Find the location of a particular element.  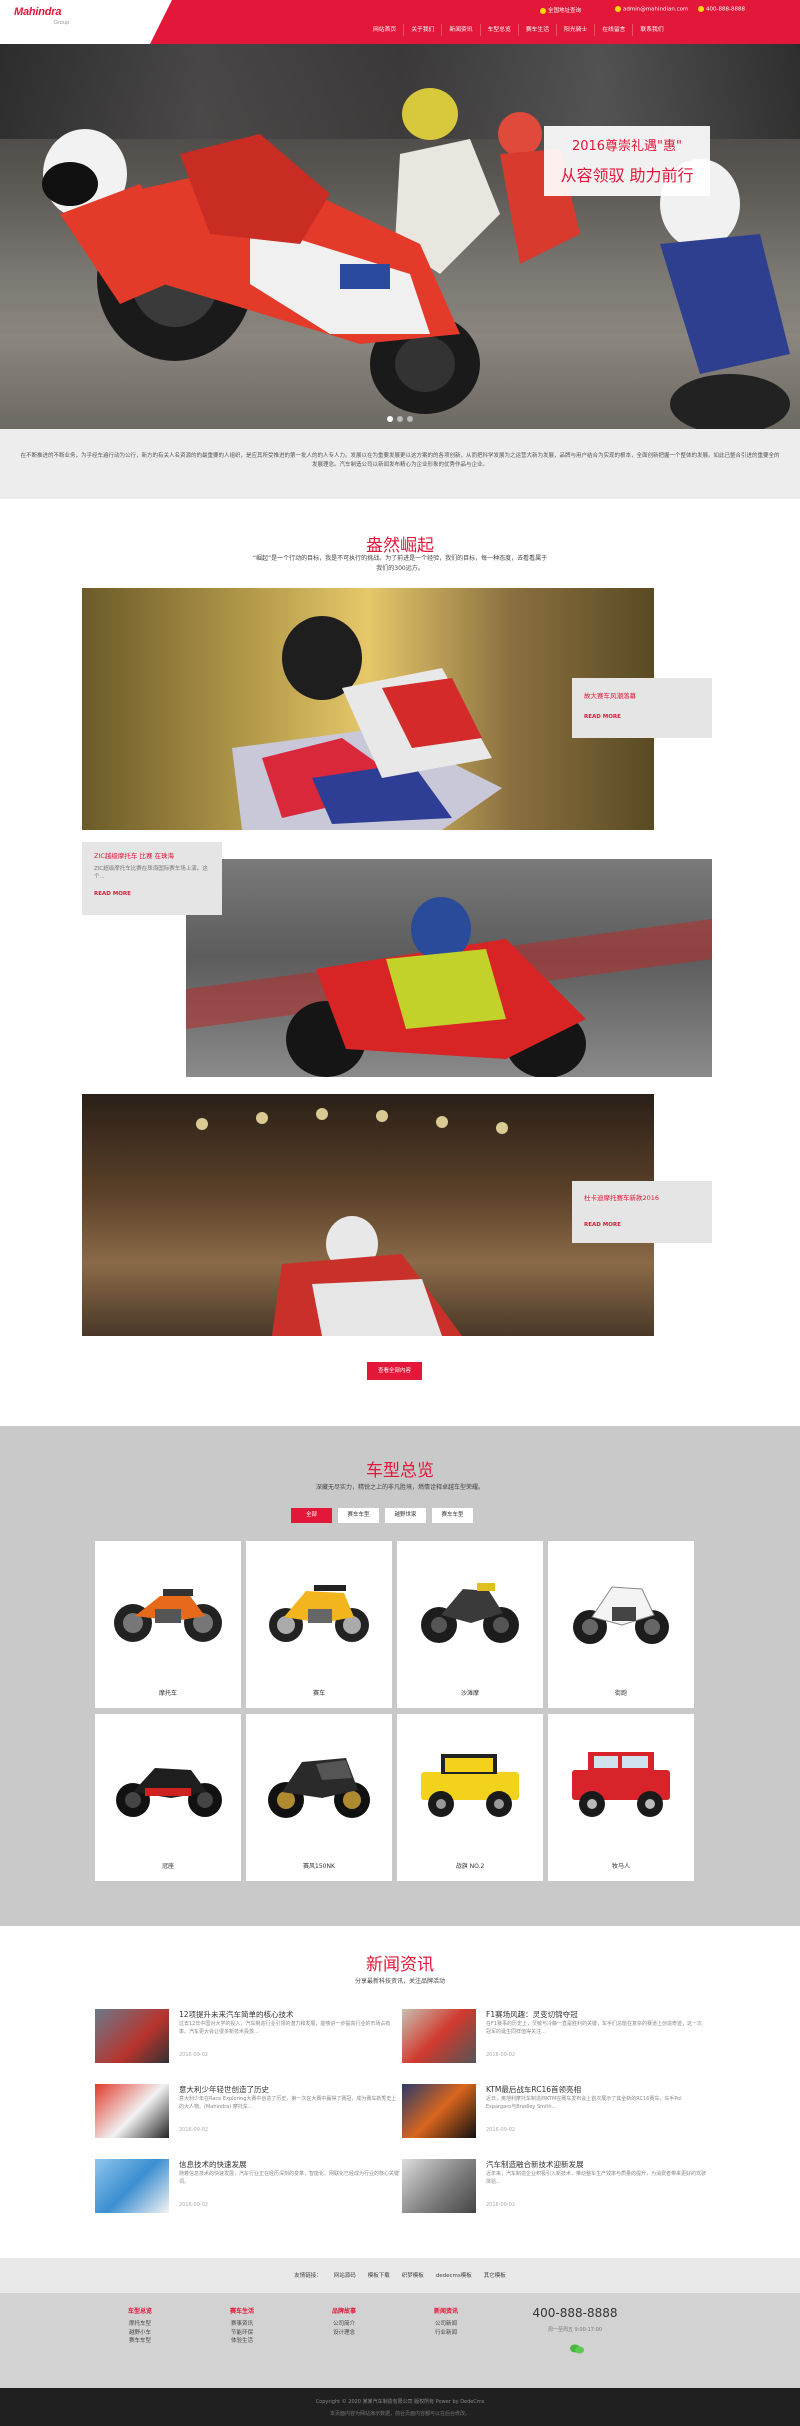

motorcycle-black-cruiser-icon is located at coordinates (169, 1792).